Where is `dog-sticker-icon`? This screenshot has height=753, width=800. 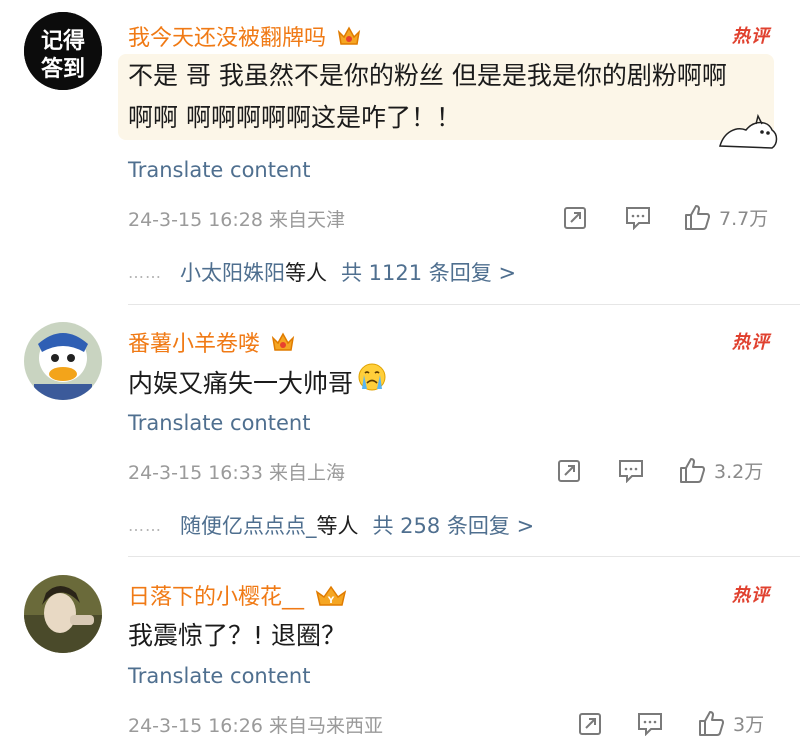
dog-sticker-icon is located at coordinates (748, 134).